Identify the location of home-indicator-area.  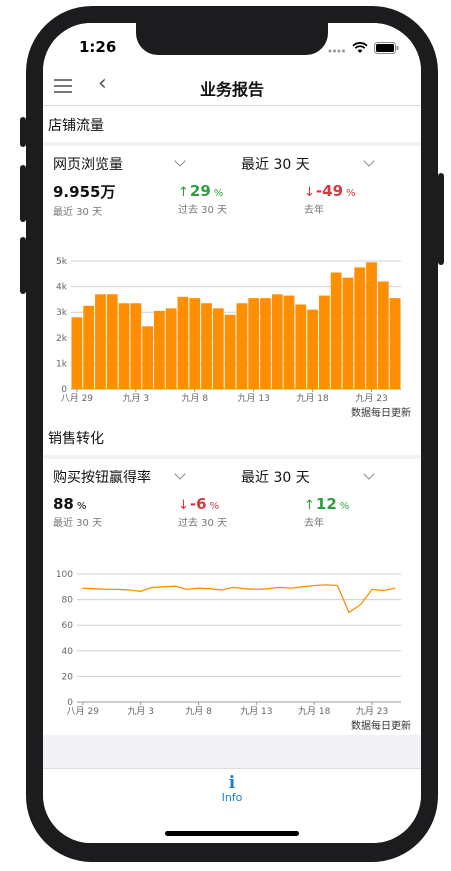
(232, 828).